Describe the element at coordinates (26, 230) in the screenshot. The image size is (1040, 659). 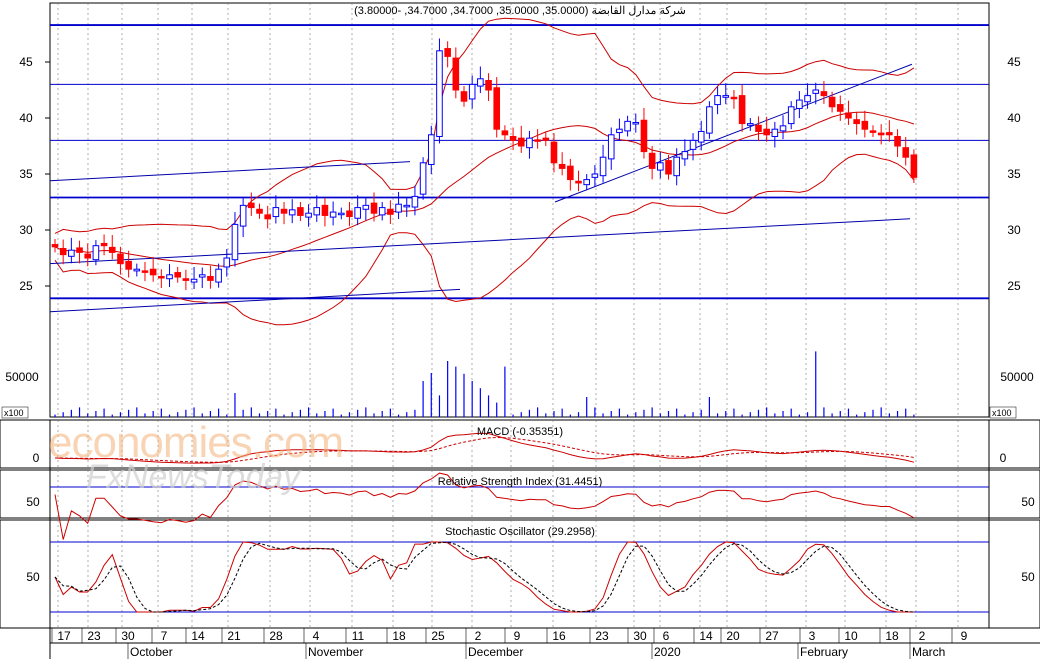
I see `price-tick-label-left: 30` at that location.